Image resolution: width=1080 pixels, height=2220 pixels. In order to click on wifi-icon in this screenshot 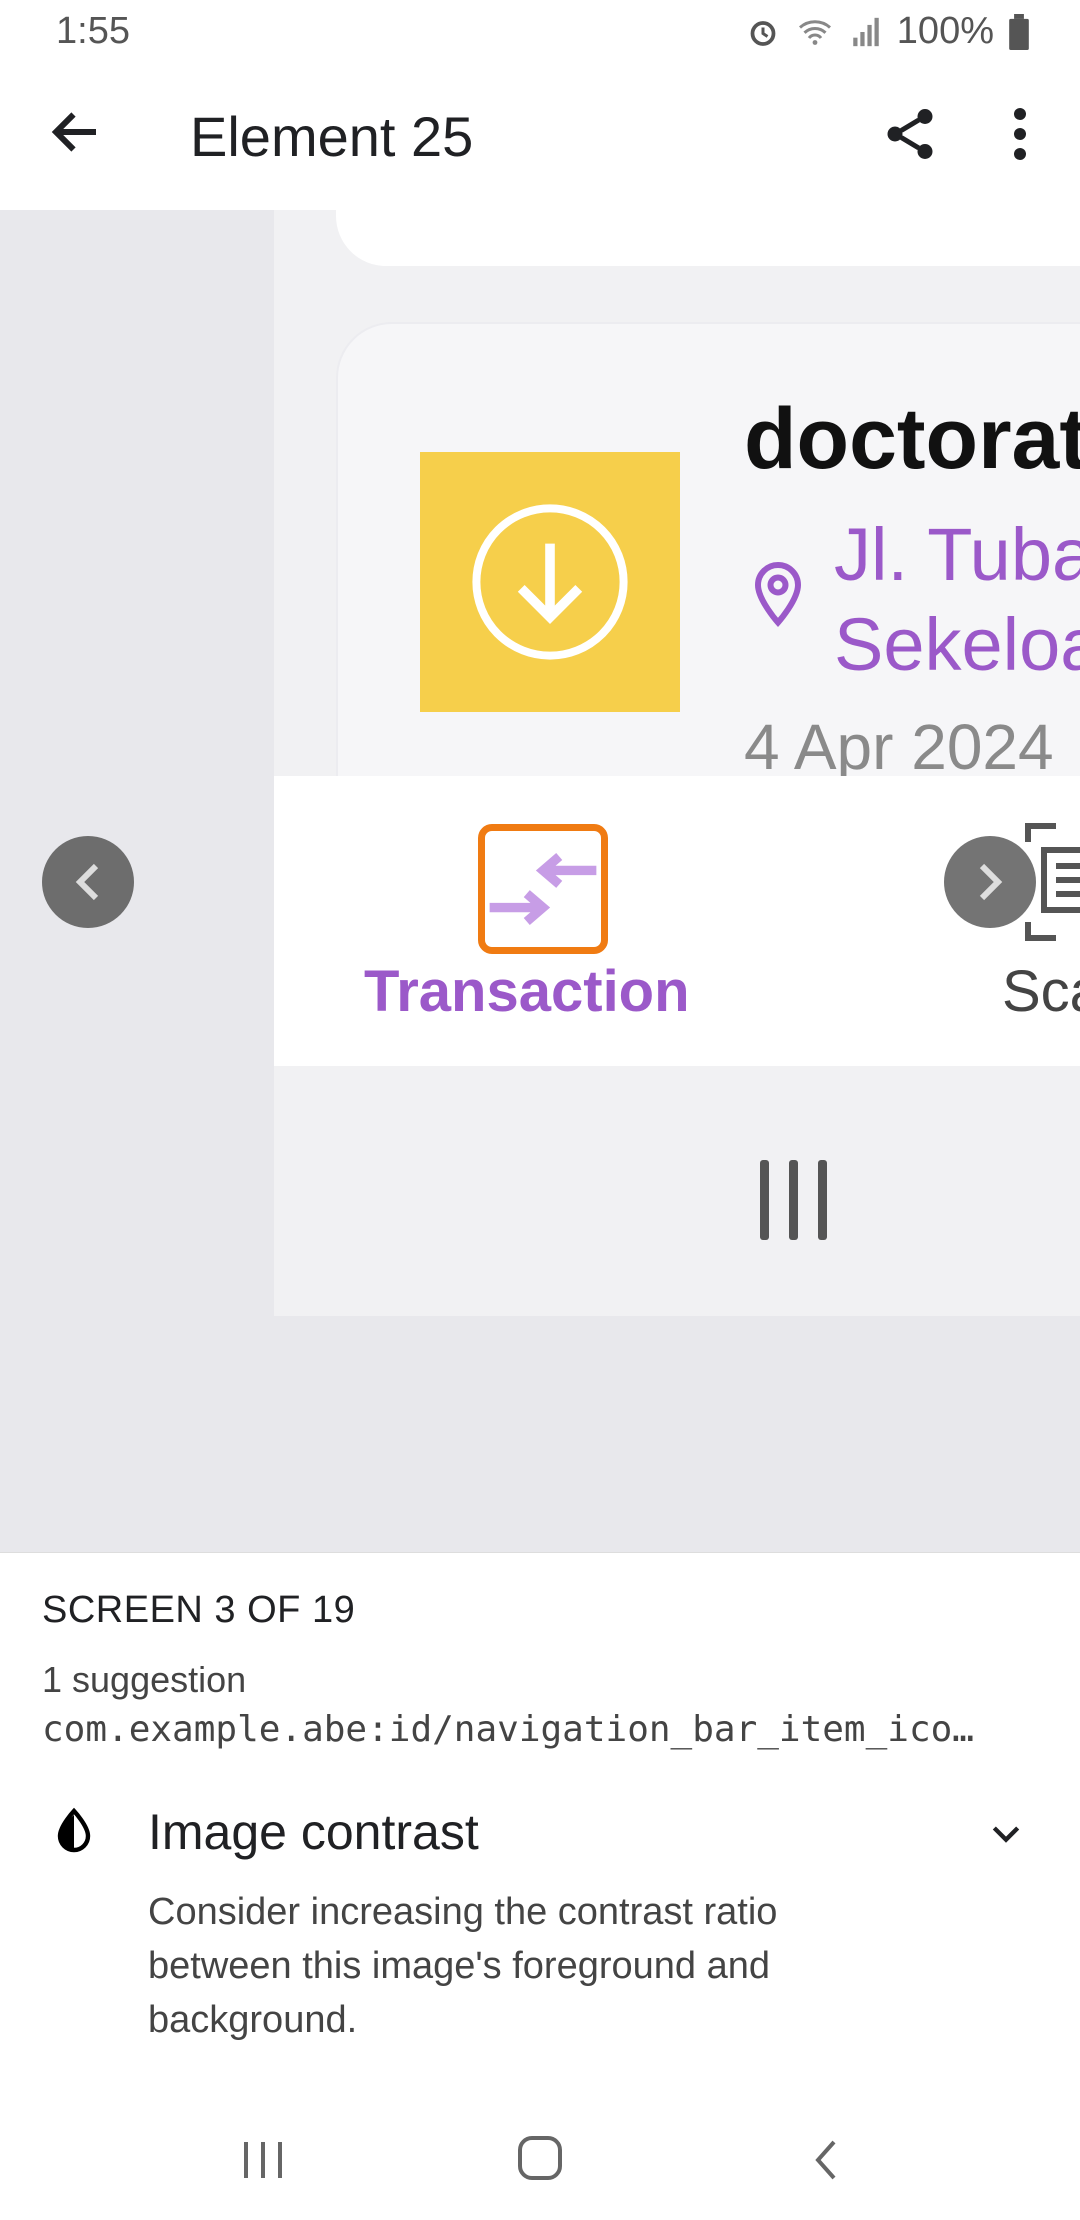, I will do `click(814, 32)`.